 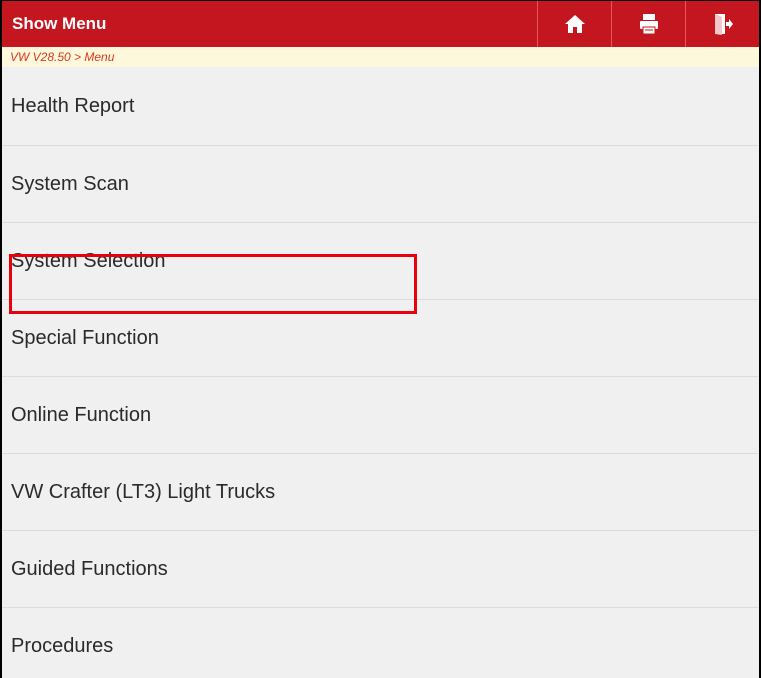 I want to click on exit-icon, so click(x=723, y=24).